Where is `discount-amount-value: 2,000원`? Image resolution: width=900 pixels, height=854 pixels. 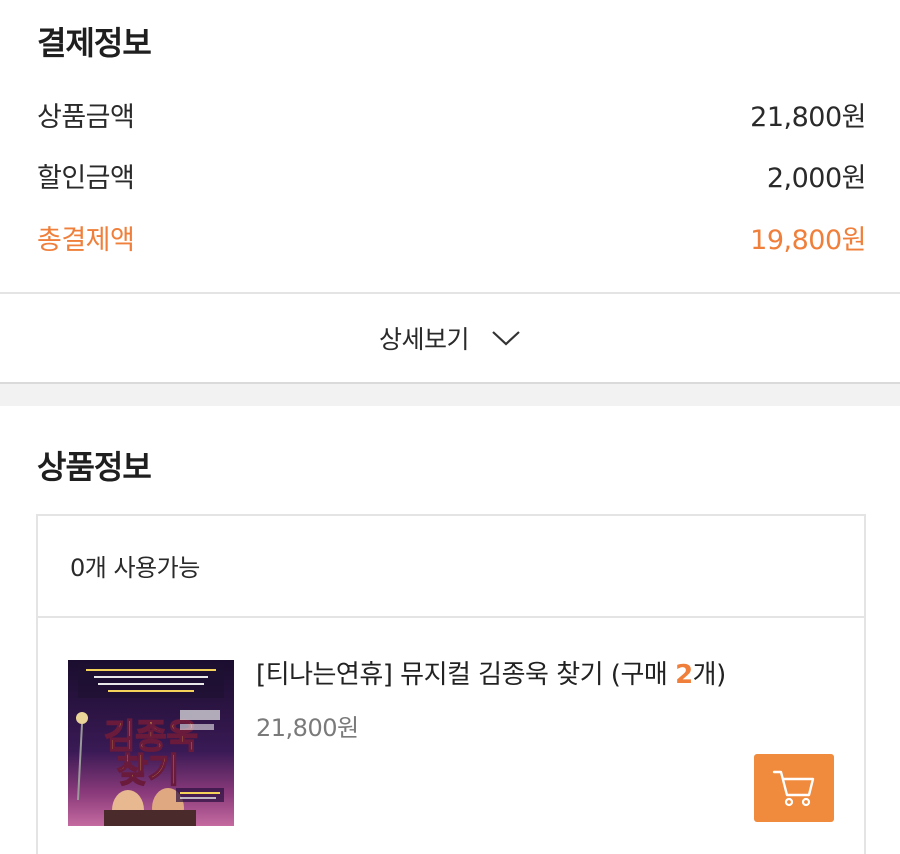
discount-amount-value: 2,000원 is located at coordinates (816, 178).